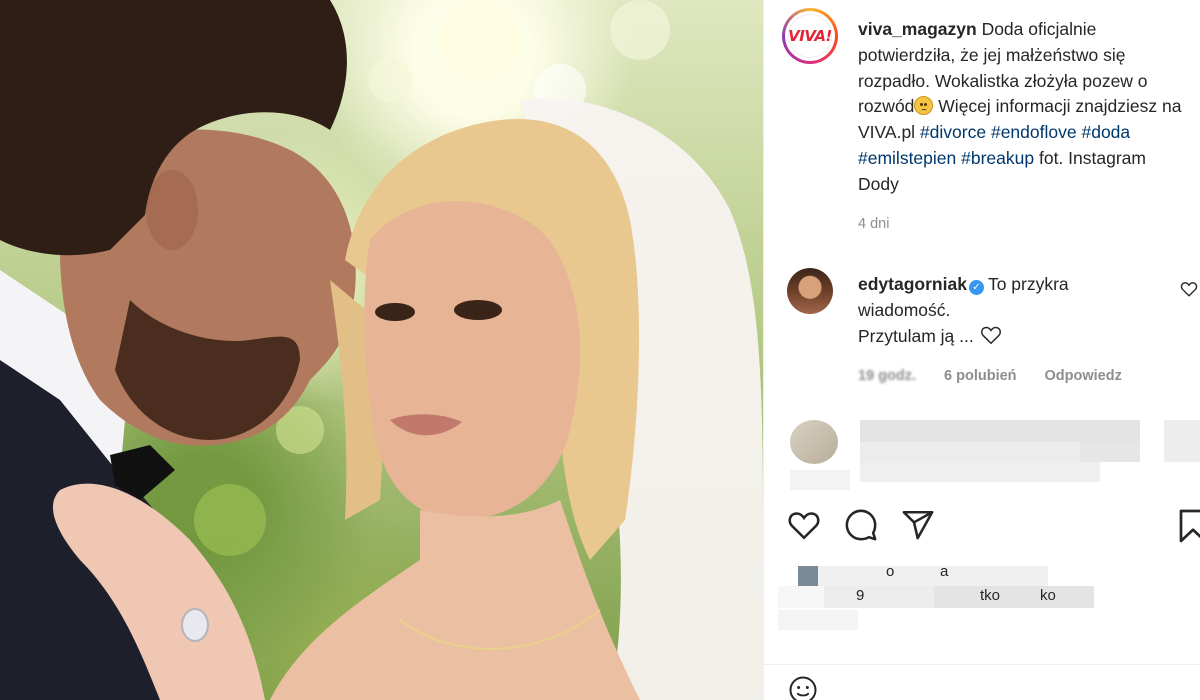 This screenshot has width=1200, height=700. What do you see at coordinates (997, 158) in the screenshot?
I see `hashtag-link: #breakup` at bounding box center [997, 158].